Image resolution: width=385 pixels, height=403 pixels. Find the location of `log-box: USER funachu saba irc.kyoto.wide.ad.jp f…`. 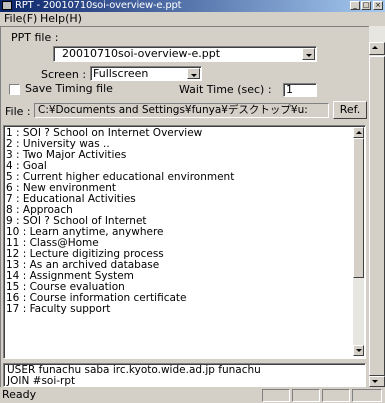

log-box: USER funachu saba irc.kyoto.wide.ad.jp f… is located at coordinates (184, 375).